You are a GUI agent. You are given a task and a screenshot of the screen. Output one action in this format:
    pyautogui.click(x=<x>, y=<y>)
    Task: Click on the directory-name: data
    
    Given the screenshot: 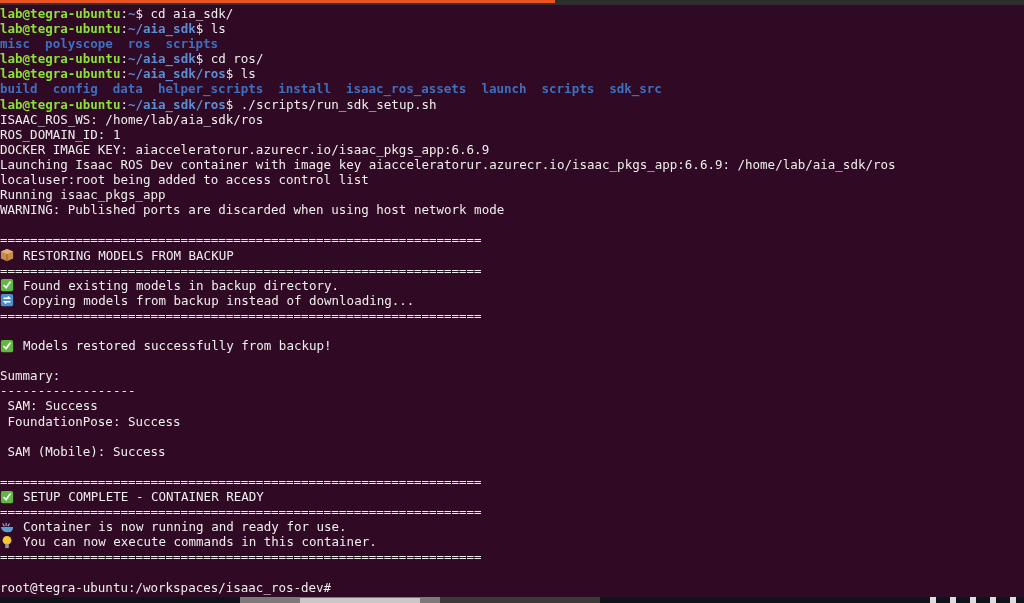 What is the action you would take?
    pyautogui.click(x=127, y=89)
    